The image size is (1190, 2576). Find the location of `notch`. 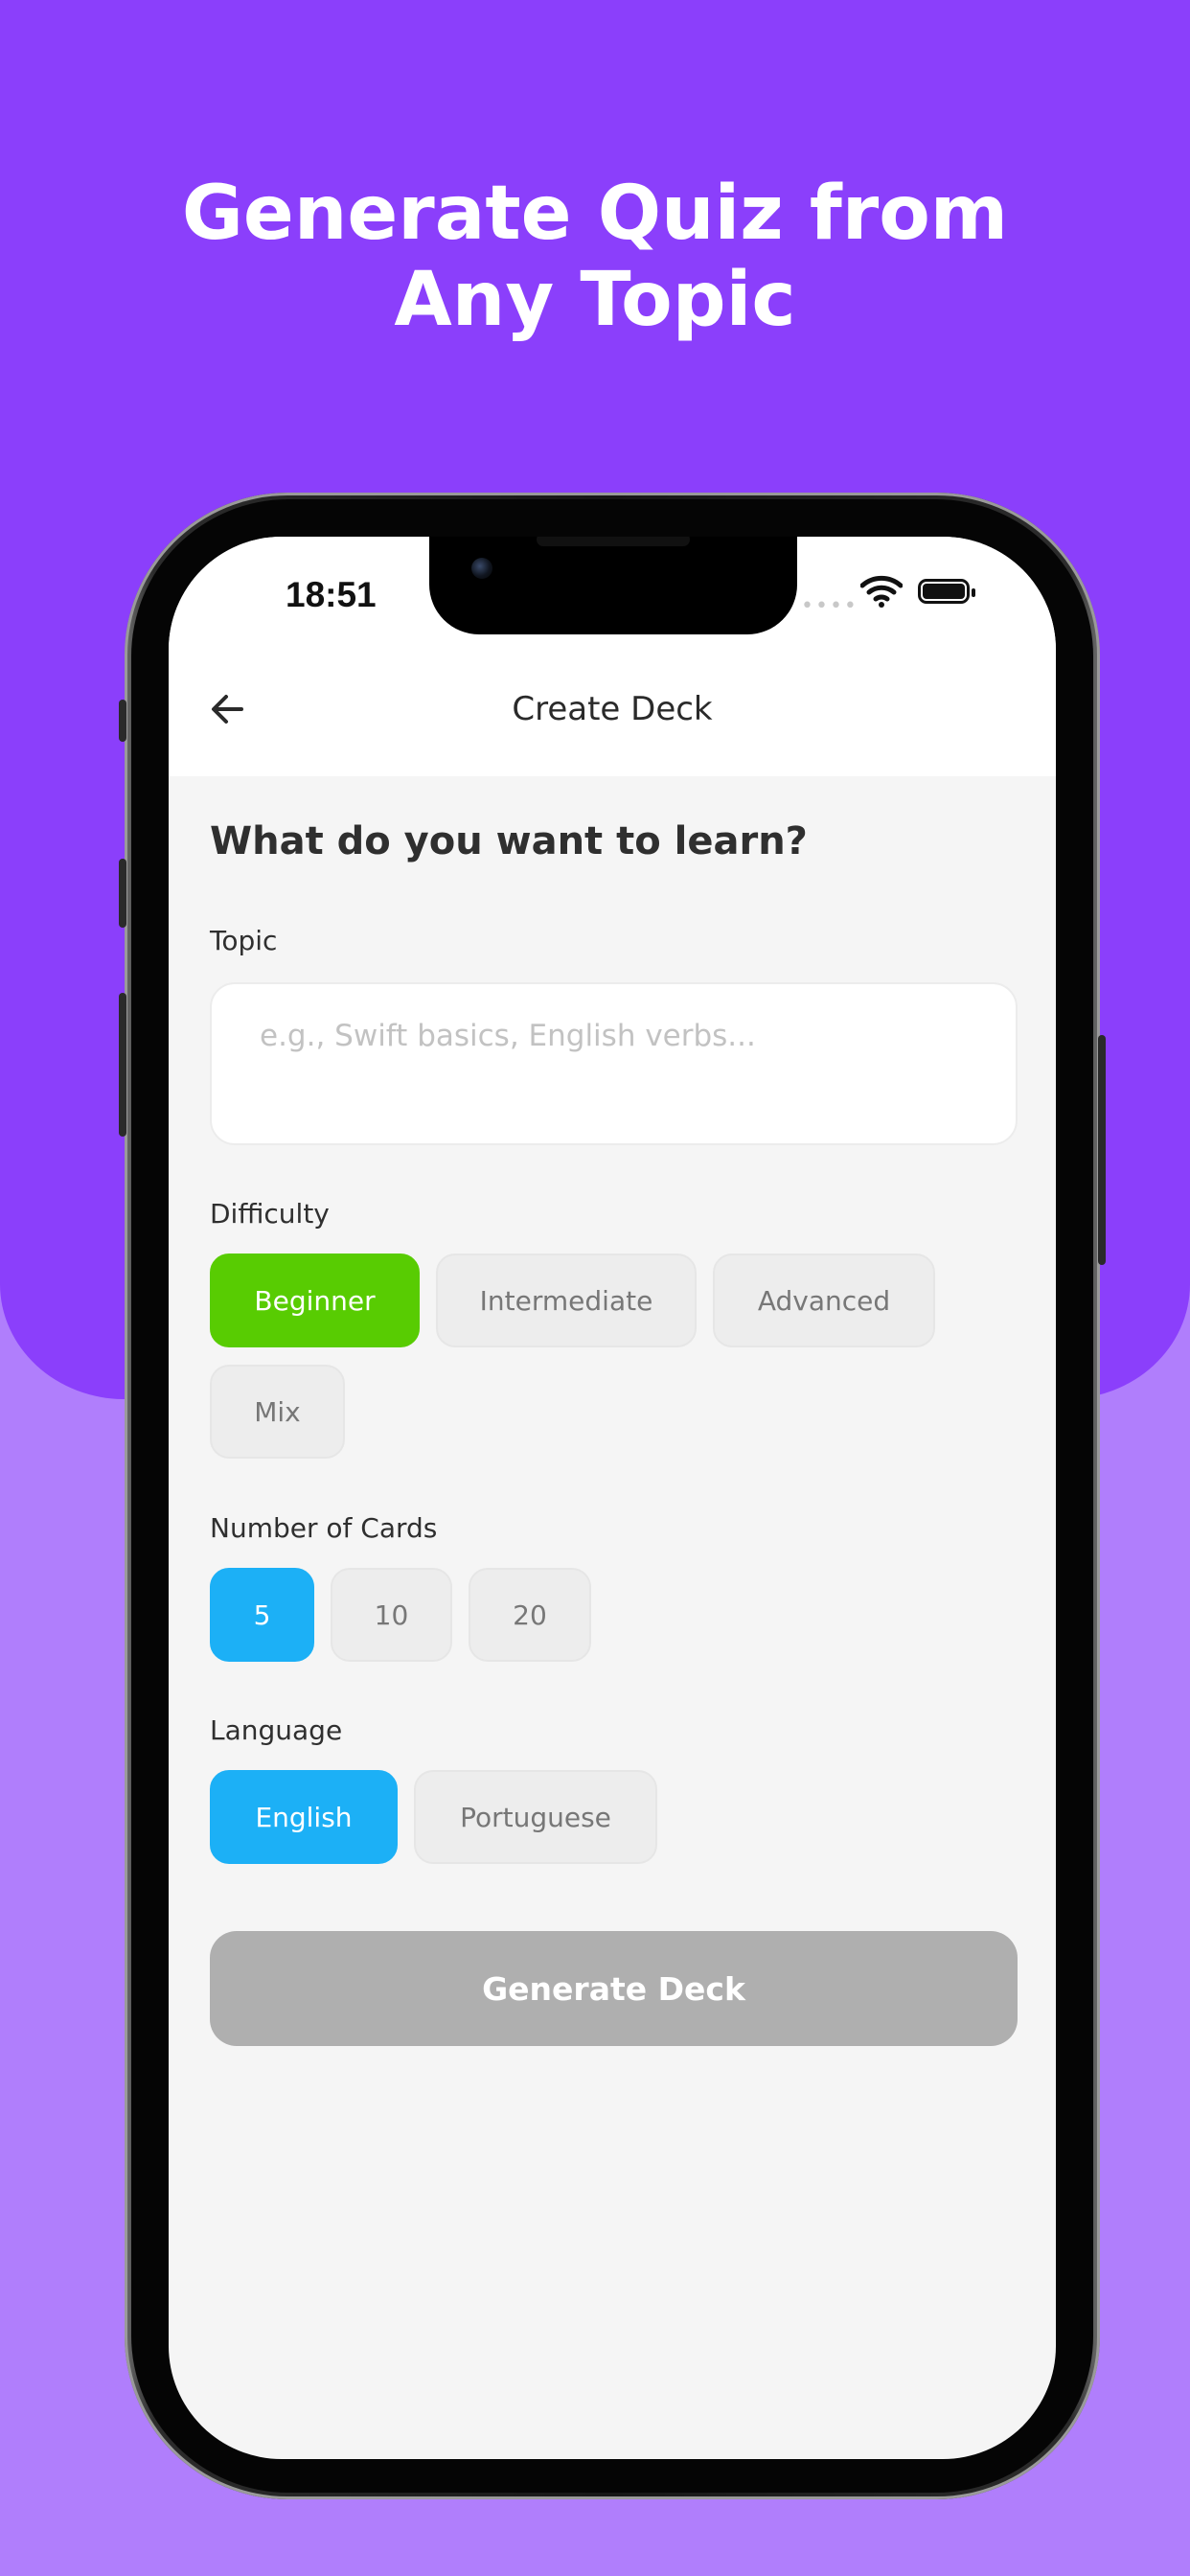

notch is located at coordinates (613, 585).